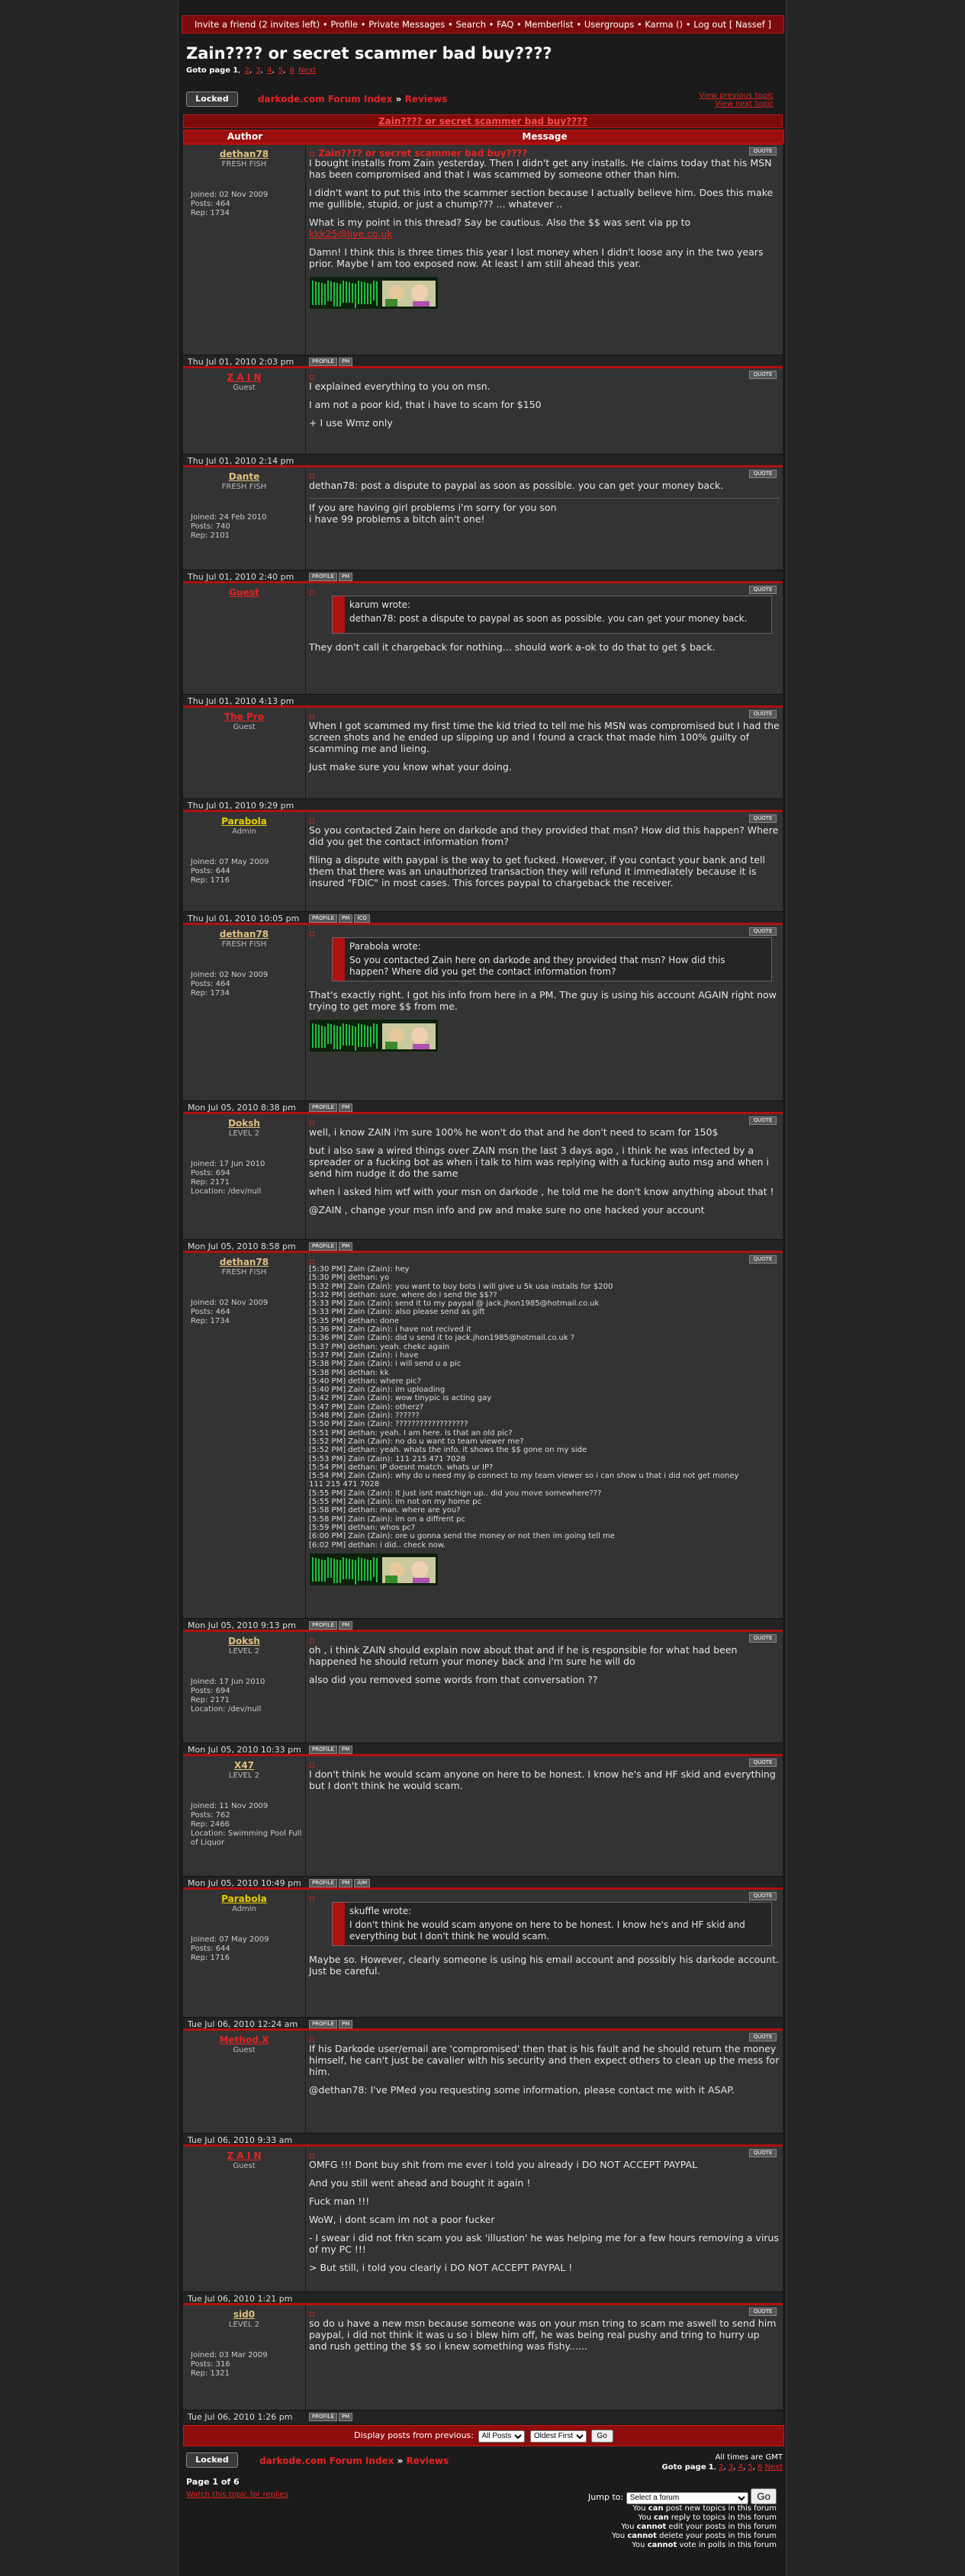  Describe the element at coordinates (210, 1949) in the screenshot. I see `author-posts: Posts: 644` at that location.